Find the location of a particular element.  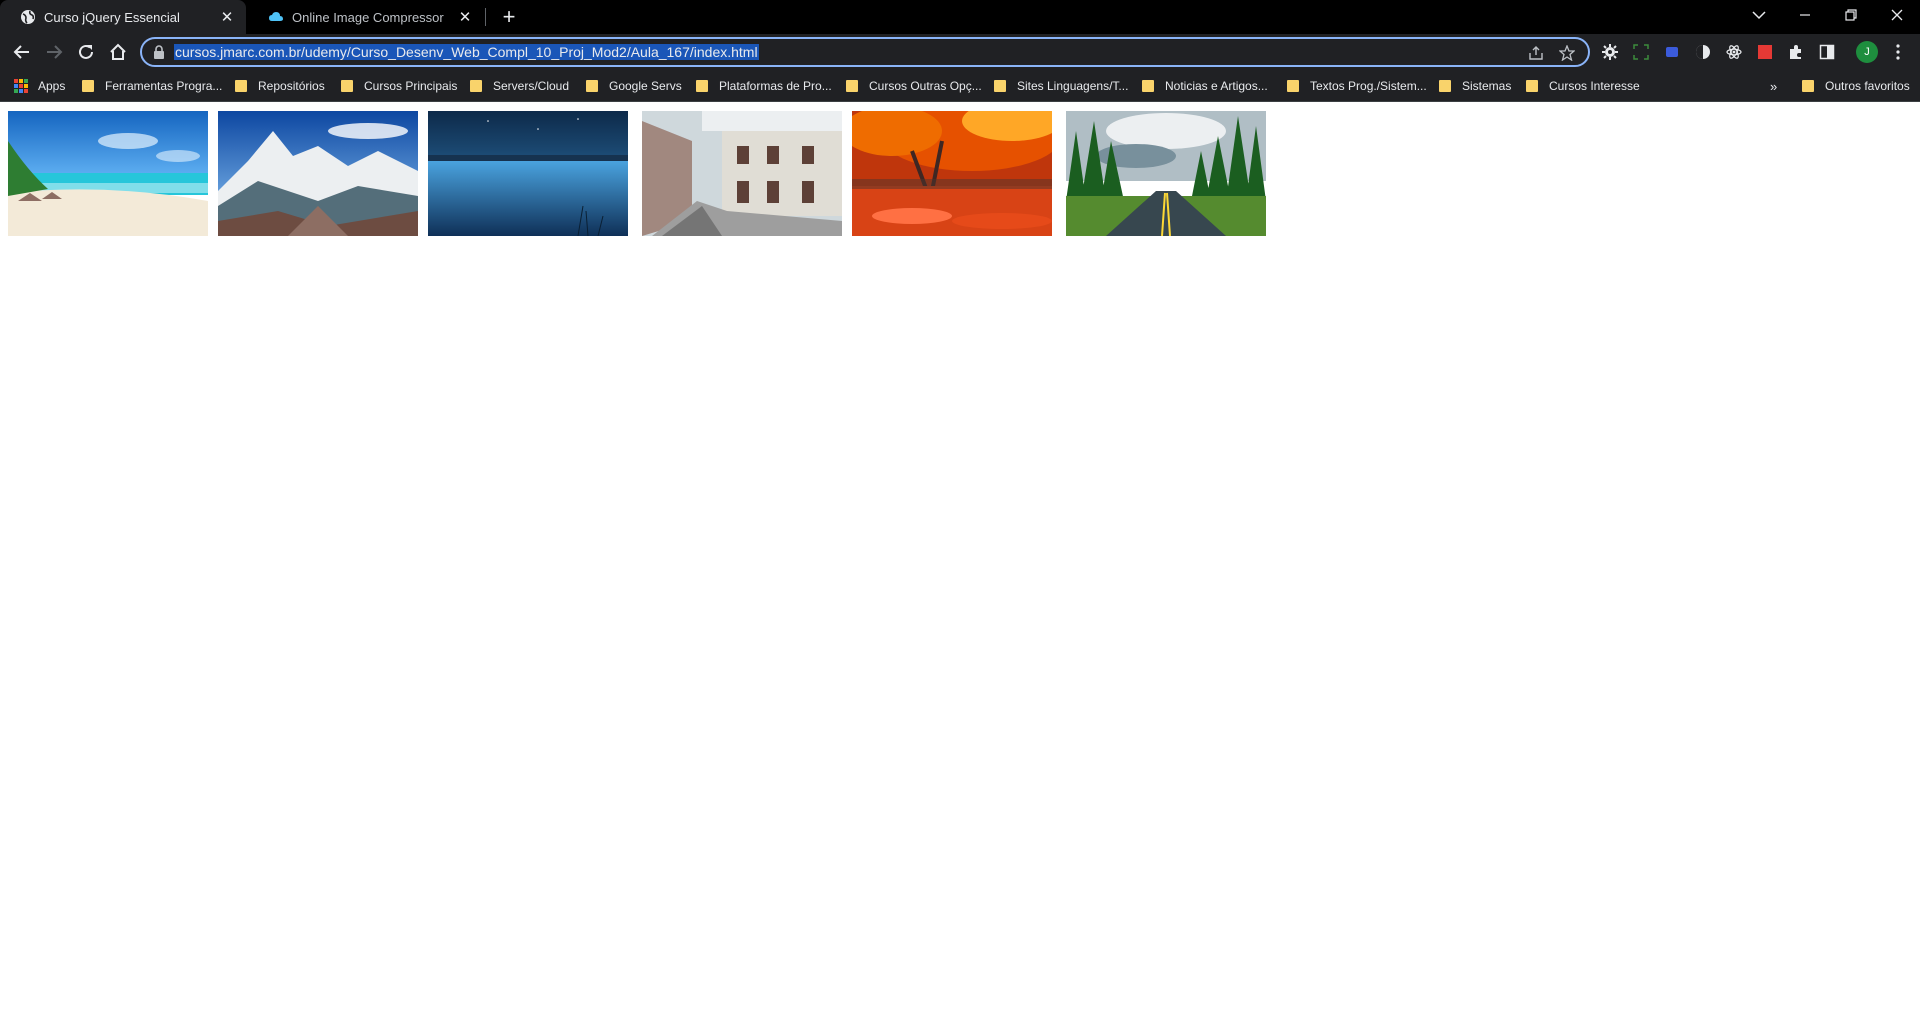

mountain-photo is located at coordinates (318, 173).